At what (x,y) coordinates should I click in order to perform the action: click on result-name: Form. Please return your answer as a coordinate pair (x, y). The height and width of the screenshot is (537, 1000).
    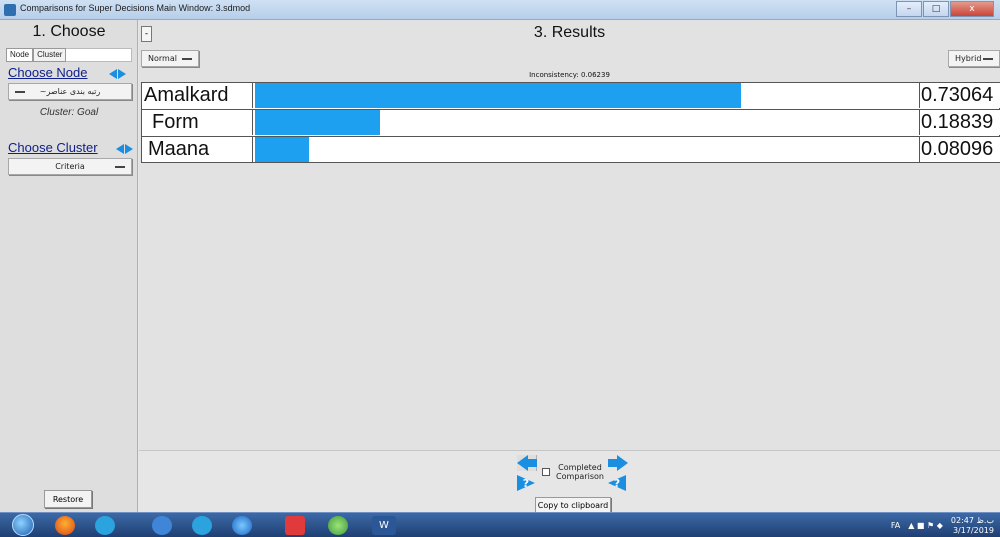
    Looking at the image, I should click on (197, 122).